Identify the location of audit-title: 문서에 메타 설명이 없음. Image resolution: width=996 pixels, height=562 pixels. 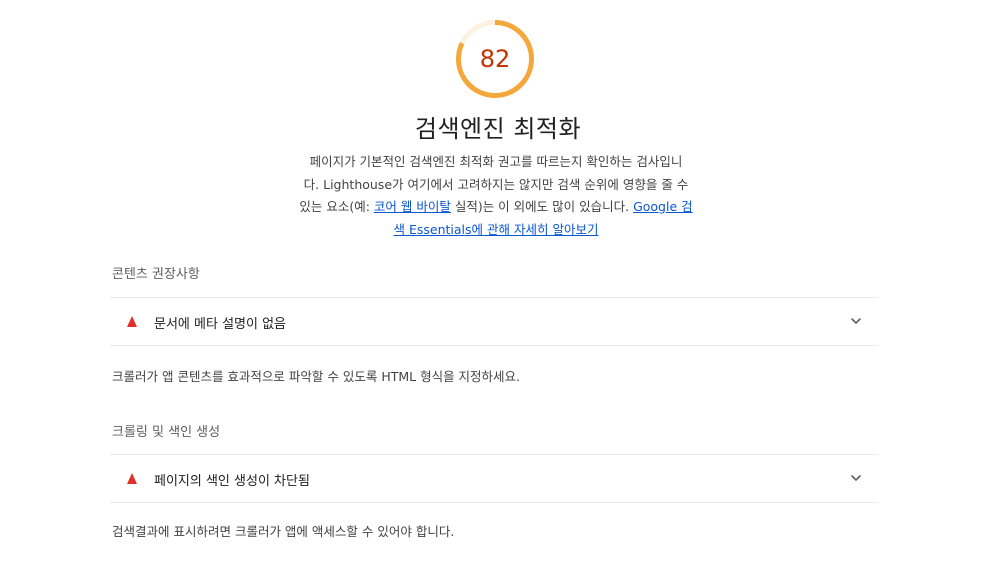
(220, 324).